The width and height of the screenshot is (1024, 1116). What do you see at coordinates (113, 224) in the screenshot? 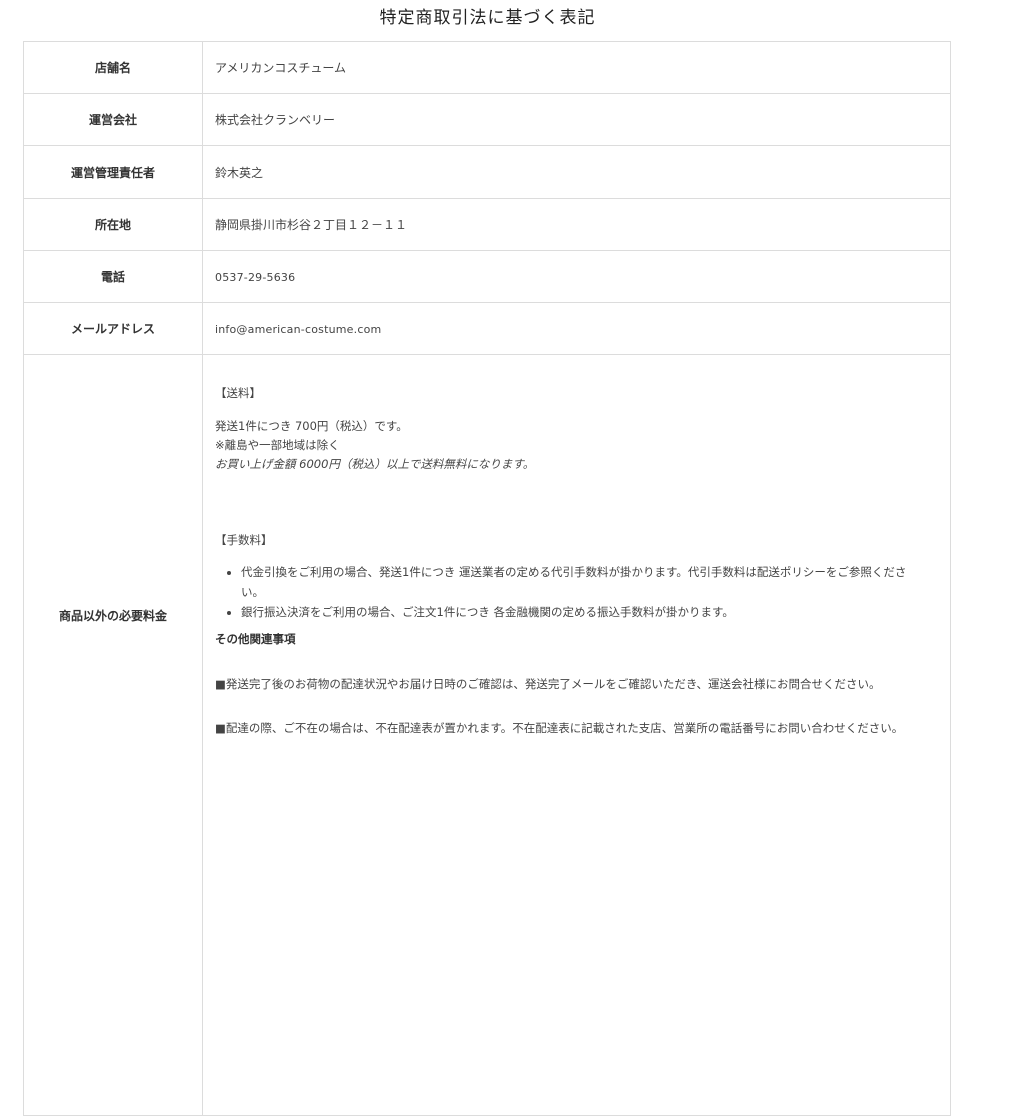
I see `row-label-address: 所在地` at bounding box center [113, 224].